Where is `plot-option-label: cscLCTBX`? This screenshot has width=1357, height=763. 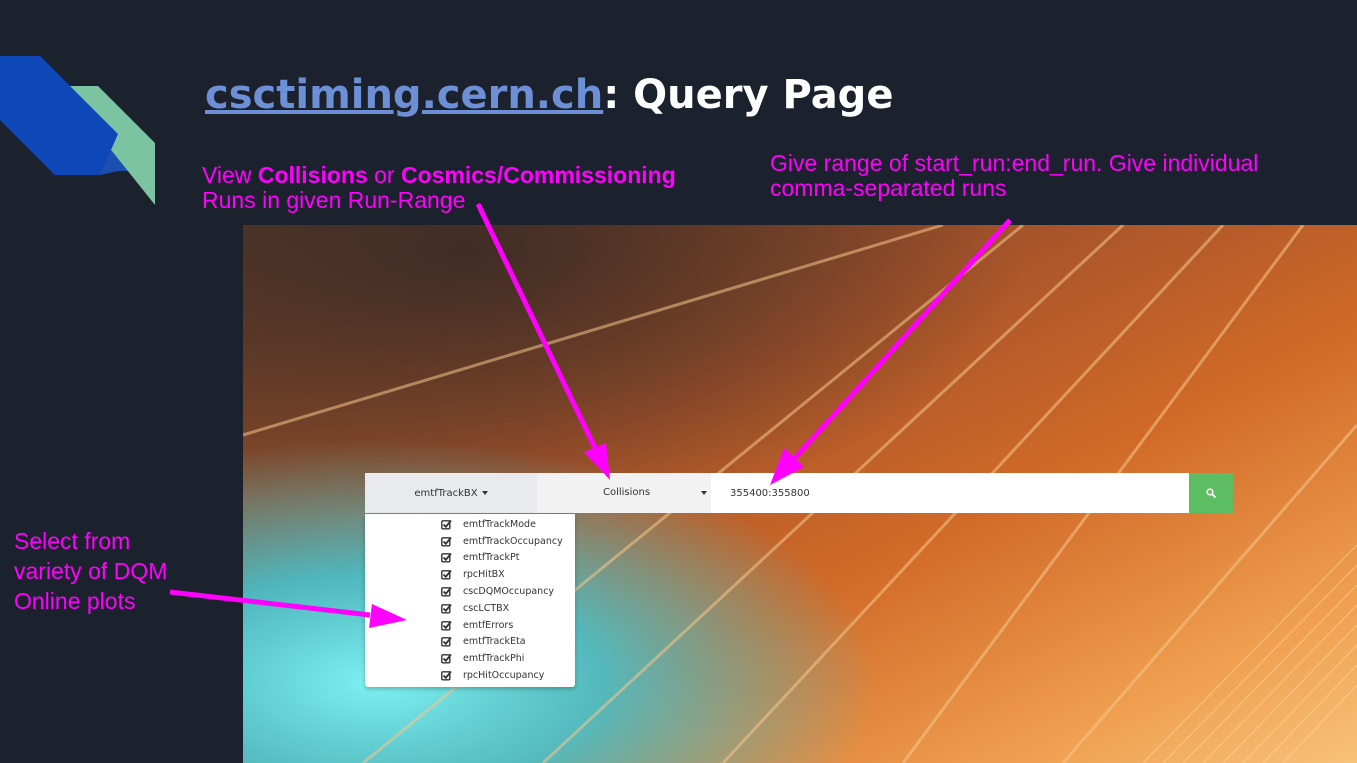 plot-option-label: cscLCTBX is located at coordinates (486, 608).